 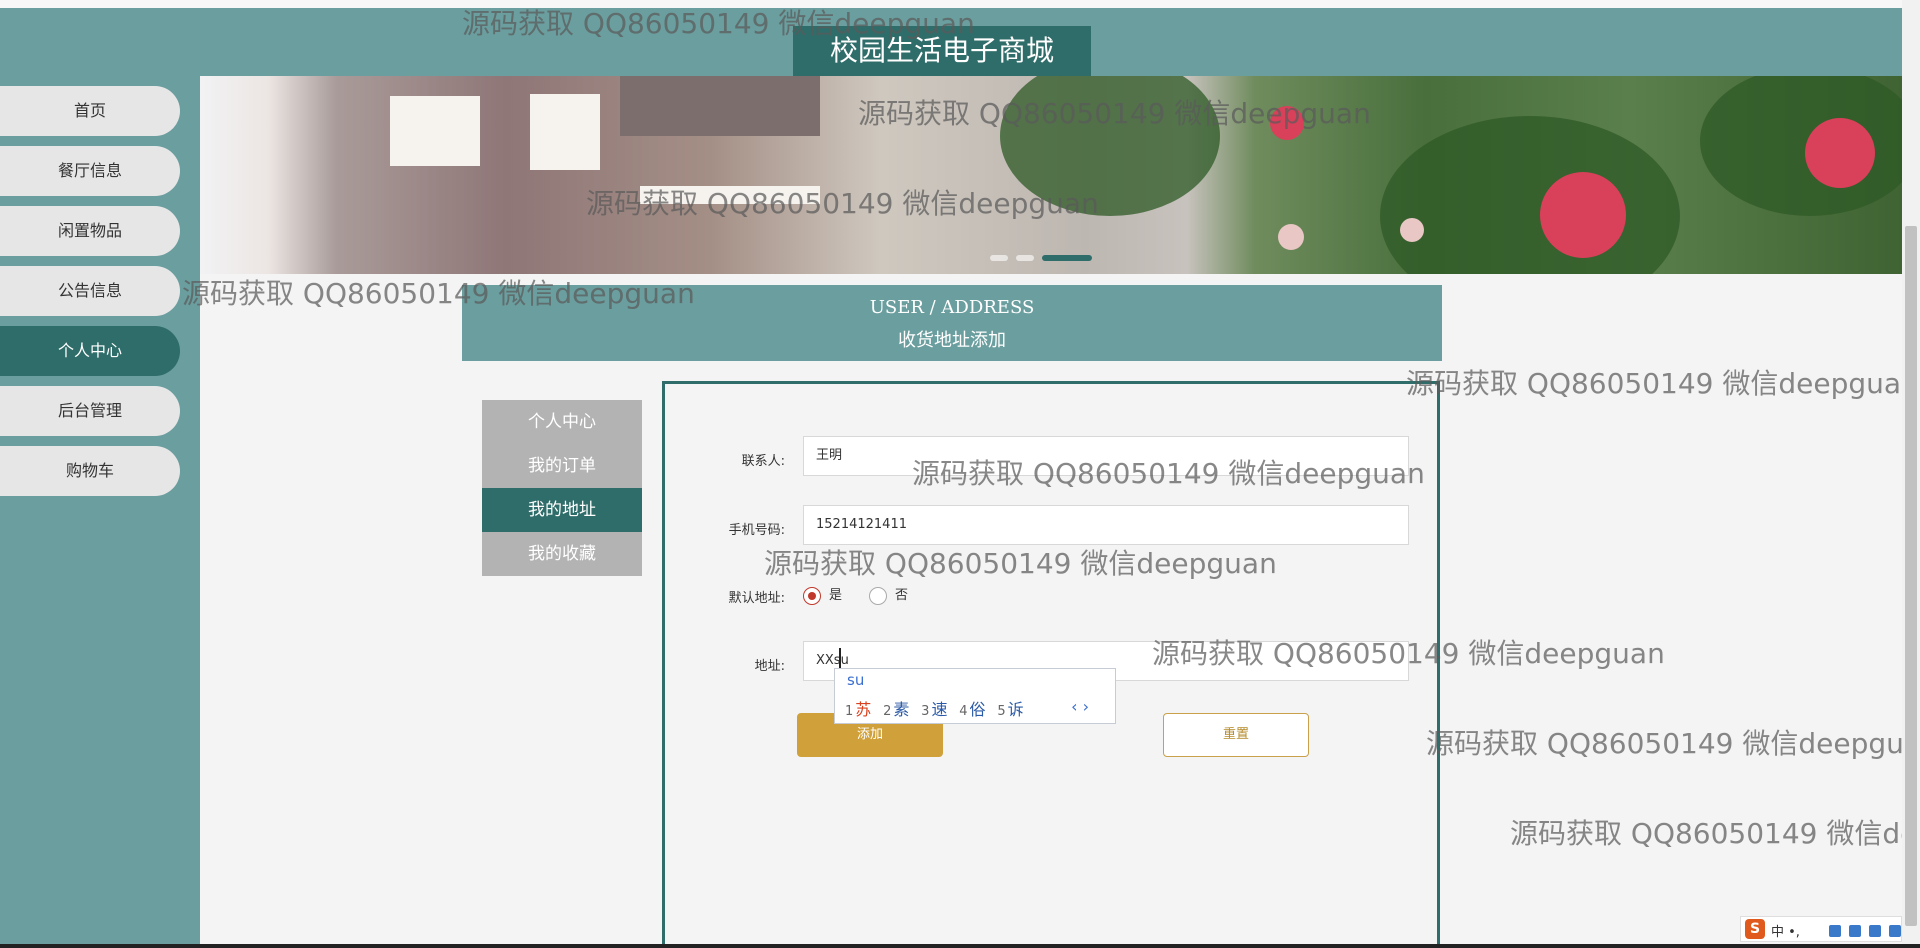 I want to click on ime-candidate-popup: su 1苏 2素 3速 4俗 5诉 ‹ ›, so click(x=975, y=696).